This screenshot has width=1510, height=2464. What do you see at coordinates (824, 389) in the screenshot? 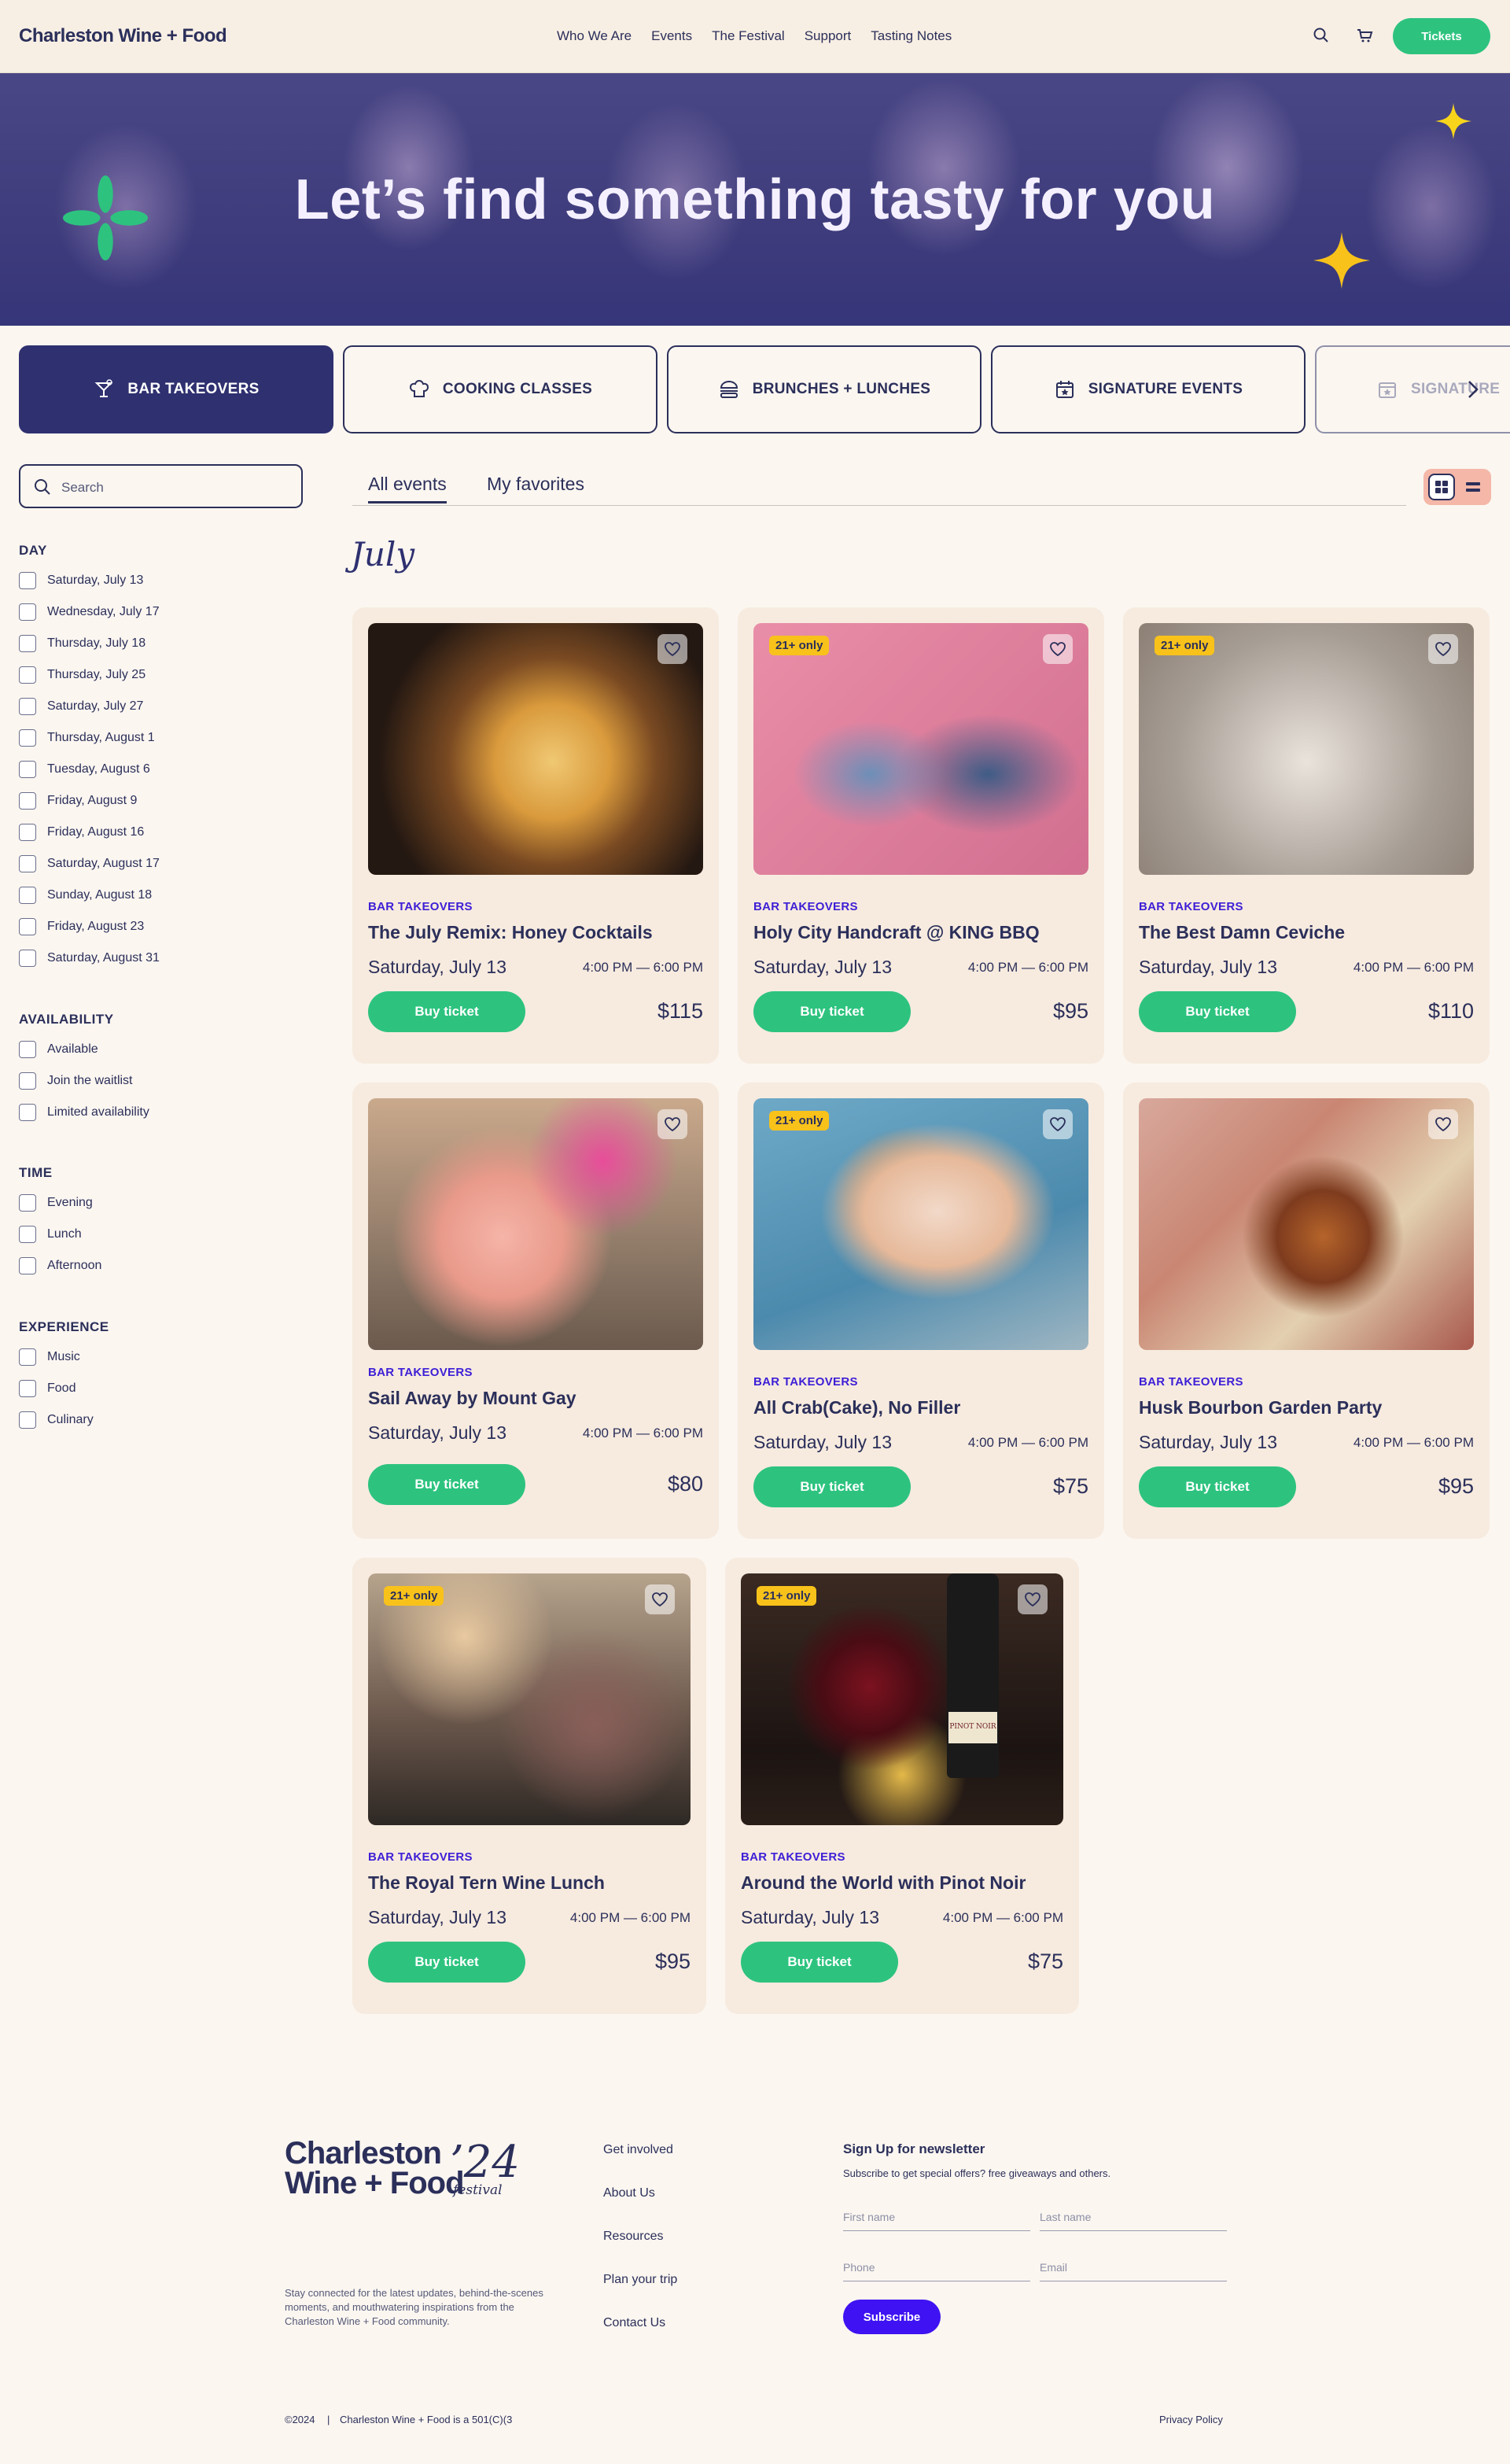
I see `category-tab-brunches-lunches: BRUNCHES + LUNCHES` at bounding box center [824, 389].